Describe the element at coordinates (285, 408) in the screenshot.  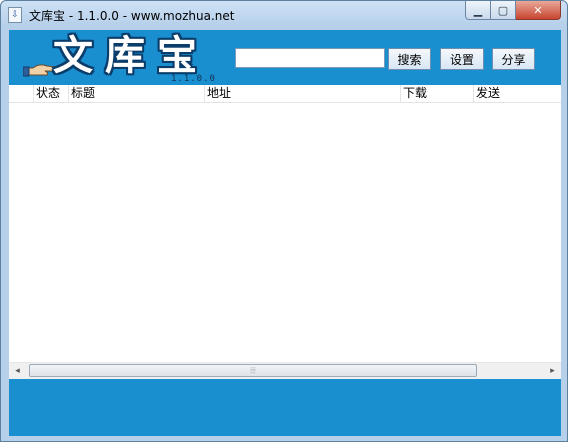
I see `status-bar` at that location.